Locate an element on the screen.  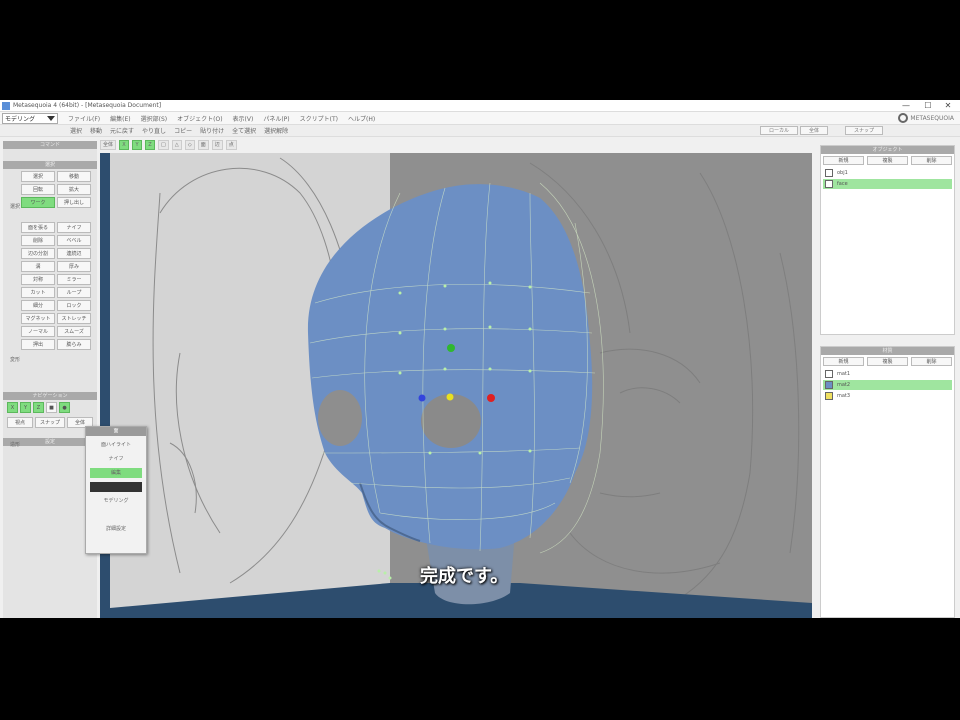
menu-panel: パネル(P) is located at coordinates (276, 118).